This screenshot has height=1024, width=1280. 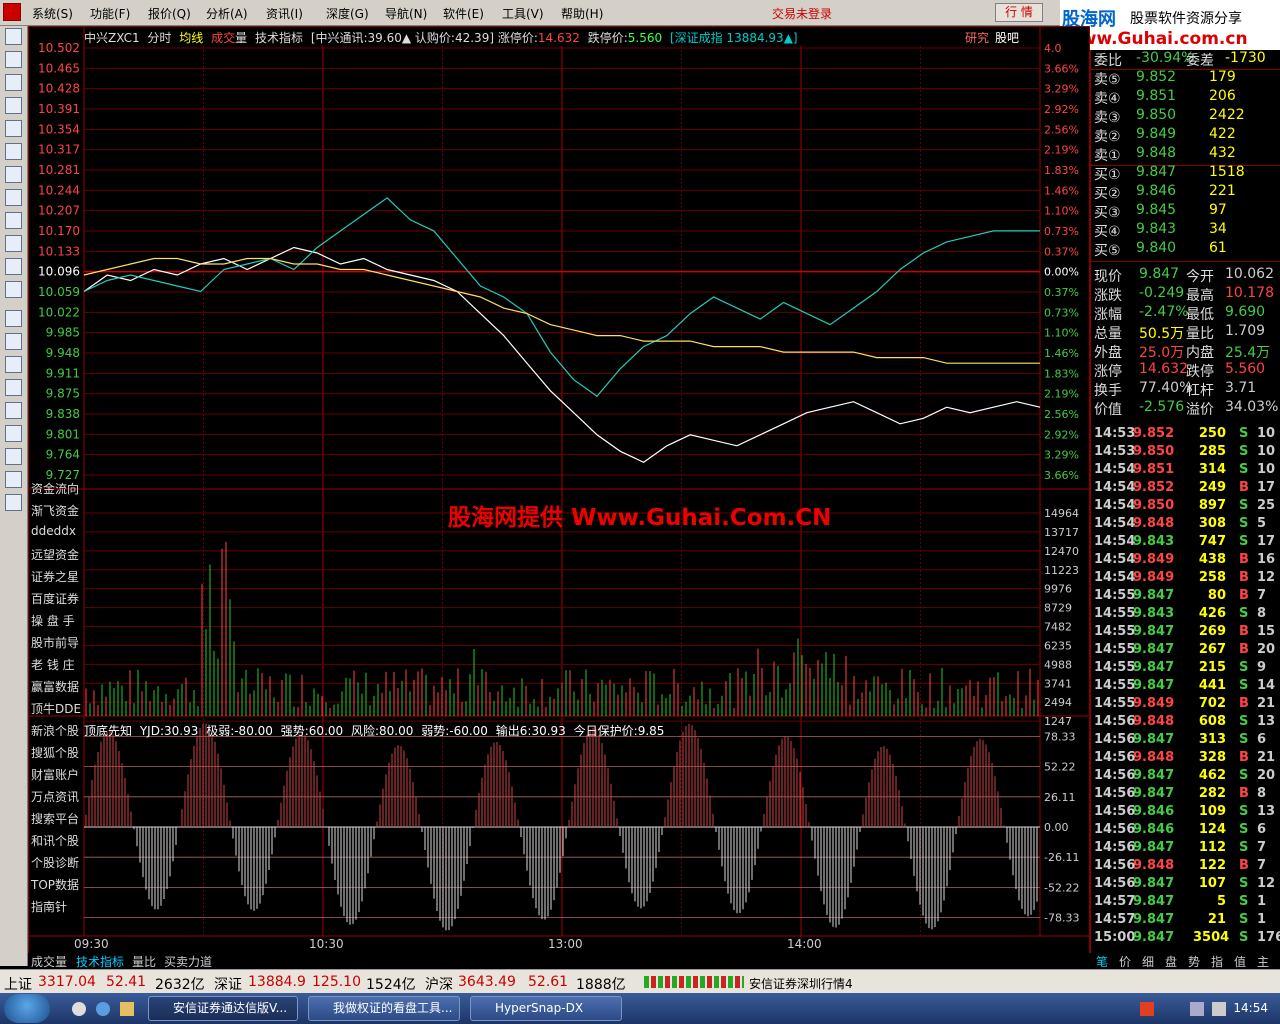 I want to click on folder-icon, so click(x=127, y=1009).